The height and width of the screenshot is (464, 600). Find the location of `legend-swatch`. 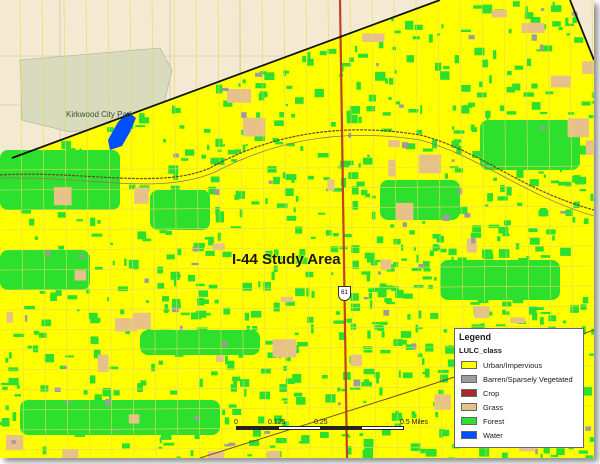

legend-swatch is located at coordinates (469, 365).